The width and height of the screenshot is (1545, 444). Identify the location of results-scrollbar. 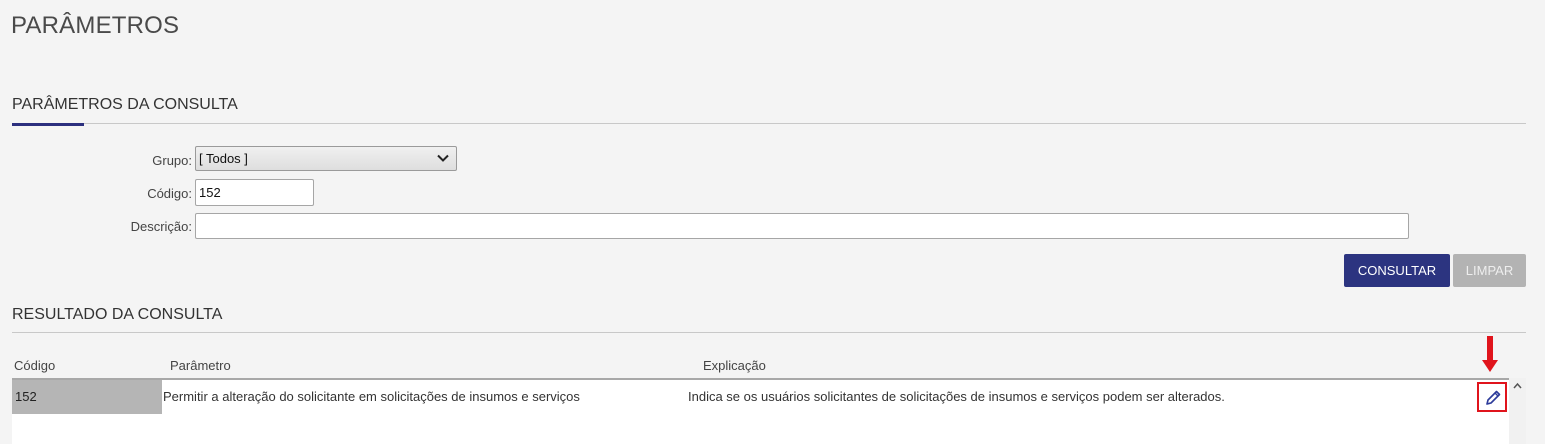
(1517, 411).